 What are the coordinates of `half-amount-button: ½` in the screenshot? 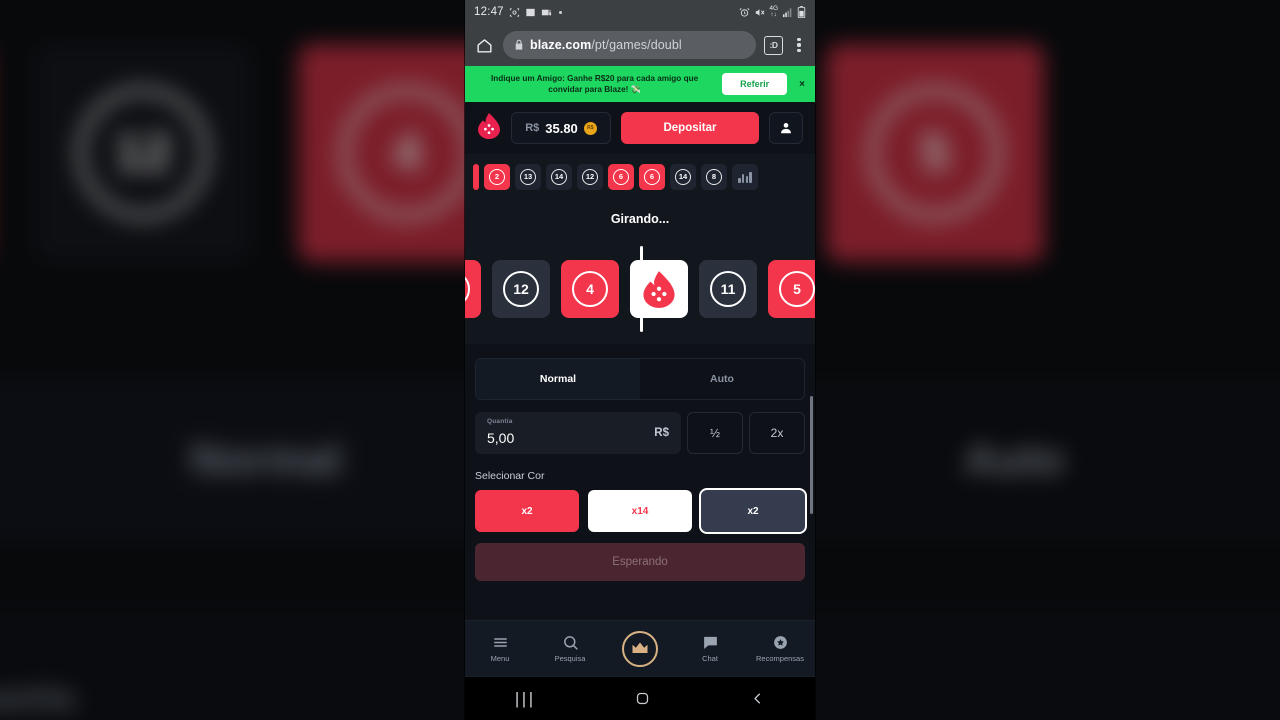 It's located at (715, 433).